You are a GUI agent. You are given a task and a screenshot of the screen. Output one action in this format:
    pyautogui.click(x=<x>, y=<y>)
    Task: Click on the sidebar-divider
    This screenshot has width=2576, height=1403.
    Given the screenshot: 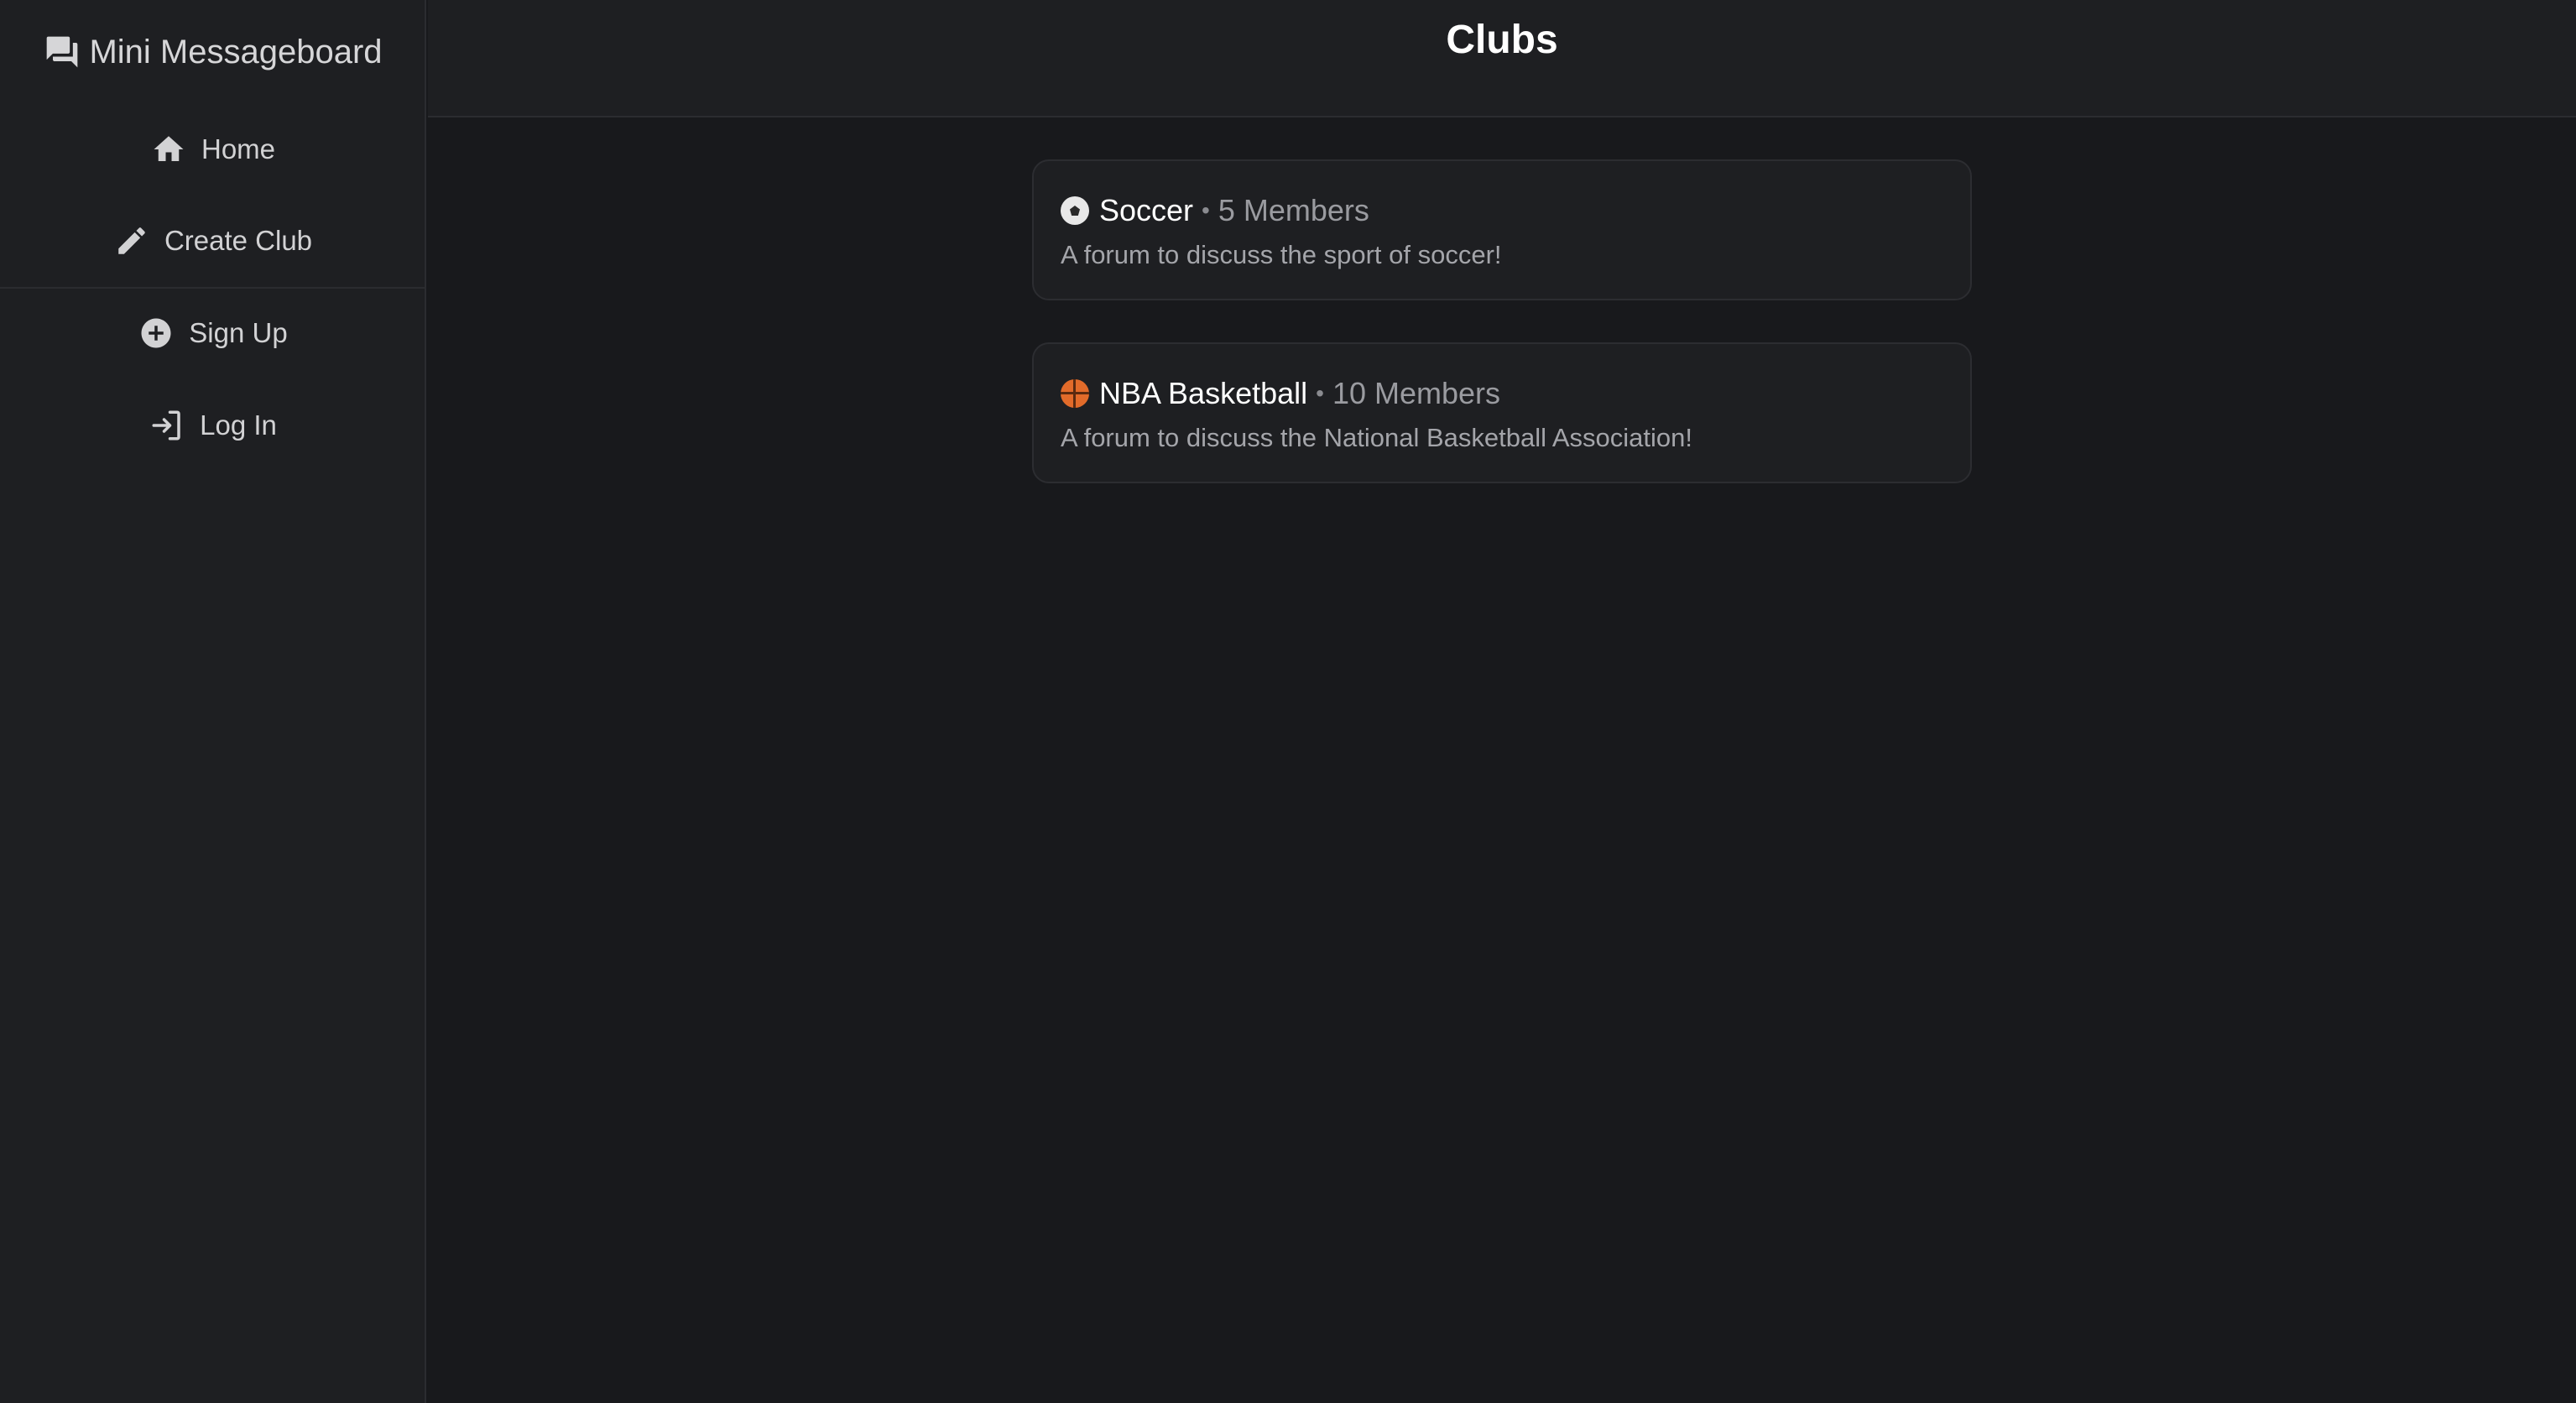 What is the action you would take?
    pyautogui.click(x=213, y=288)
    